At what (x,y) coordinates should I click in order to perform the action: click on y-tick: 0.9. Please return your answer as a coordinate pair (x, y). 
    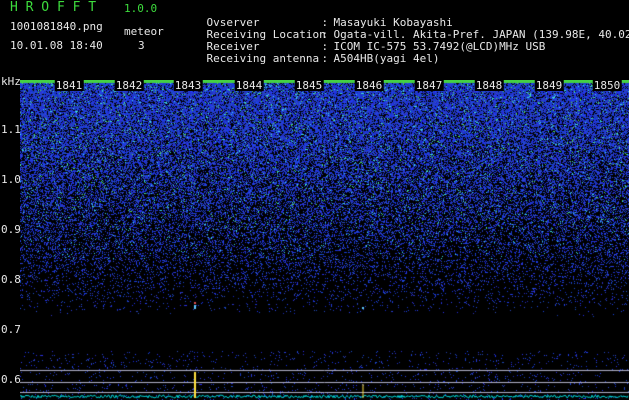
    Looking at the image, I should click on (11, 229).